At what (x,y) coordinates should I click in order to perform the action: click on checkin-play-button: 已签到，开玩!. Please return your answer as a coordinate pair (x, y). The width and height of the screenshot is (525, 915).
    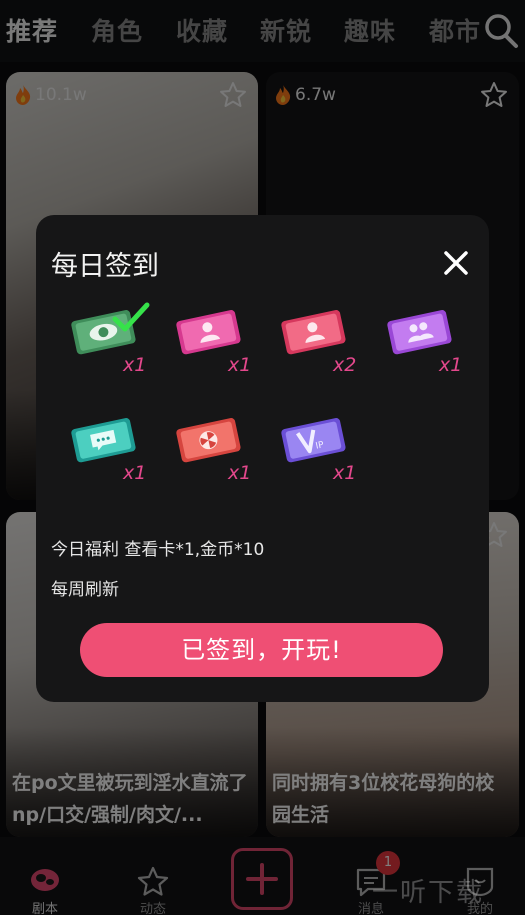
    Looking at the image, I should click on (261, 650).